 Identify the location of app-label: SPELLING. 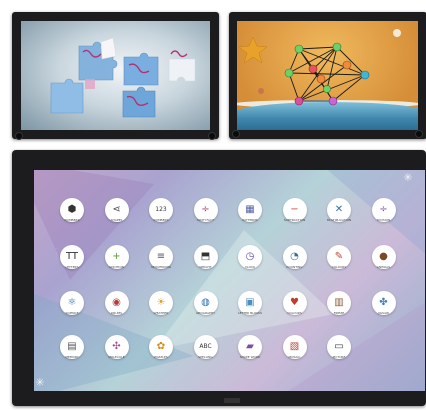
(205, 357).